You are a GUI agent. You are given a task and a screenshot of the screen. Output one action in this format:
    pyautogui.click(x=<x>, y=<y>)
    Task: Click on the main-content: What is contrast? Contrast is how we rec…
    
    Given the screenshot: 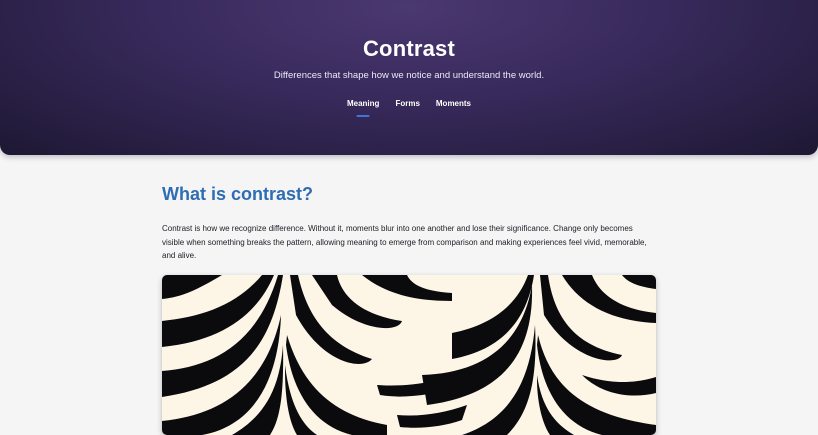 What is the action you would take?
    pyautogui.click(x=409, y=223)
    